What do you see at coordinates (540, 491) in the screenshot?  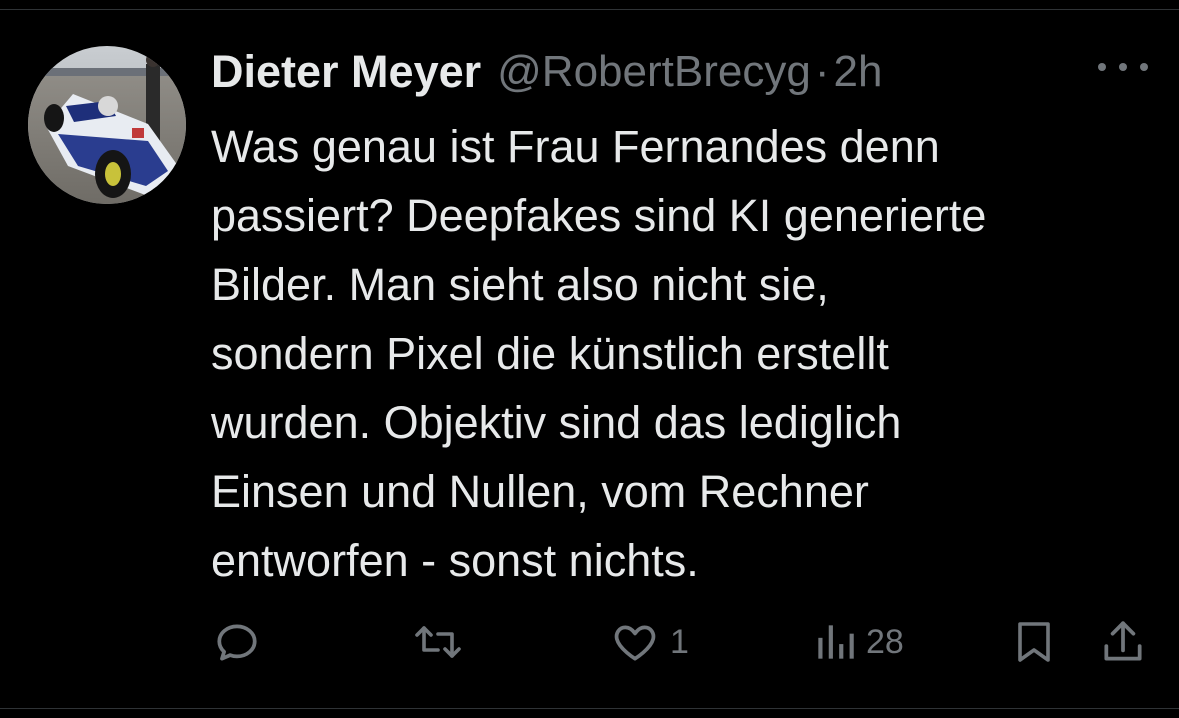 I see `tweet-text-line: Einsen und Nullen, vom Rechner` at bounding box center [540, 491].